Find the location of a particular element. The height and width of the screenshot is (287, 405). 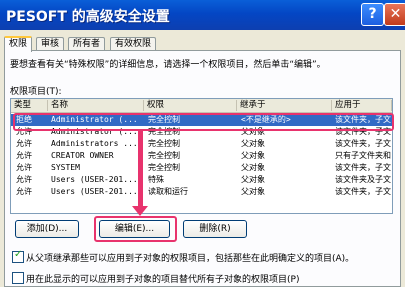

col-permission: 权限 is located at coordinates (190, 105).